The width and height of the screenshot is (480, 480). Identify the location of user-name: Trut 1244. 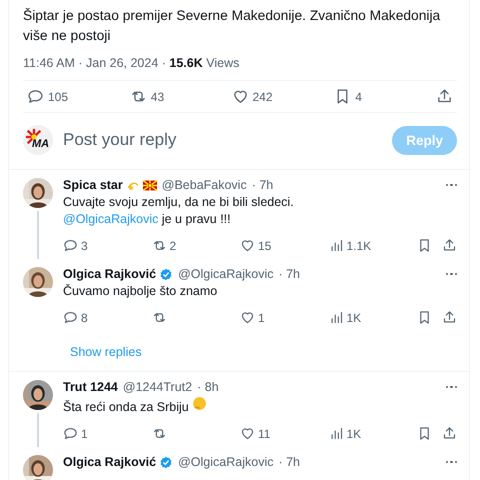
(90, 387).